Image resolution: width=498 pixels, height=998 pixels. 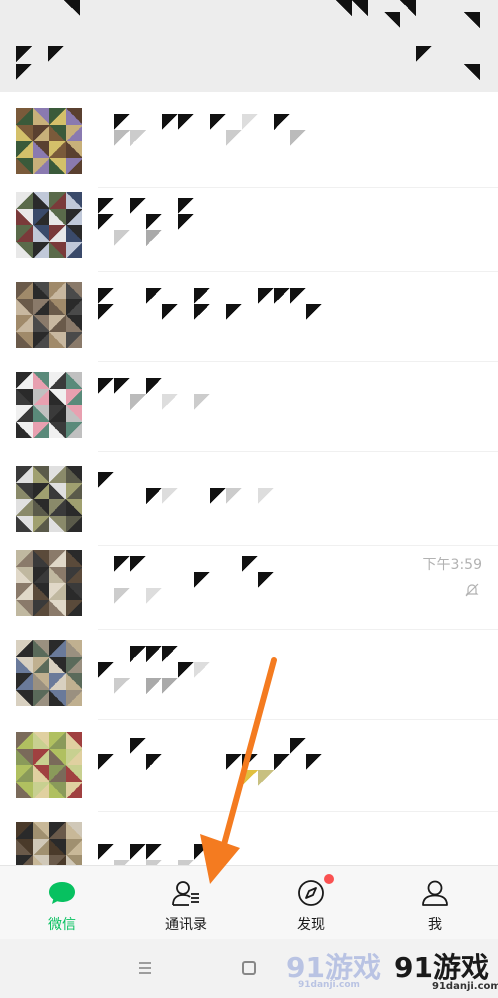 What do you see at coordinates (441, 967) in the screenshot?
I see `watermark-logo: 91游戏` at bounding box center [441, 967].